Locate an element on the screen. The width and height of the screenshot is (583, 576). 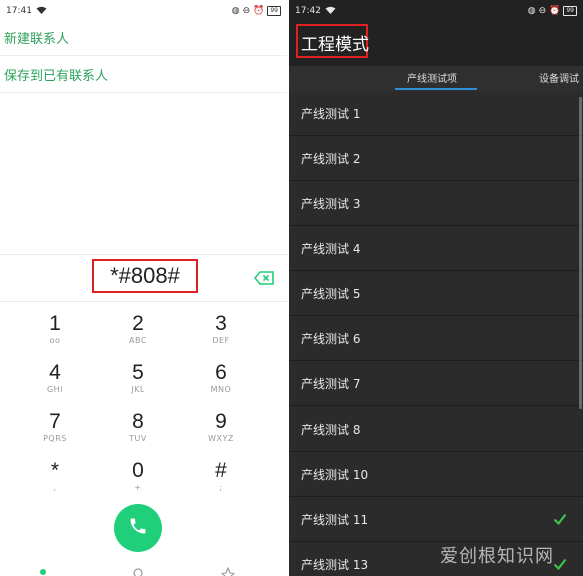
key-6: 6 MNO is located at coordinates (221, 383).